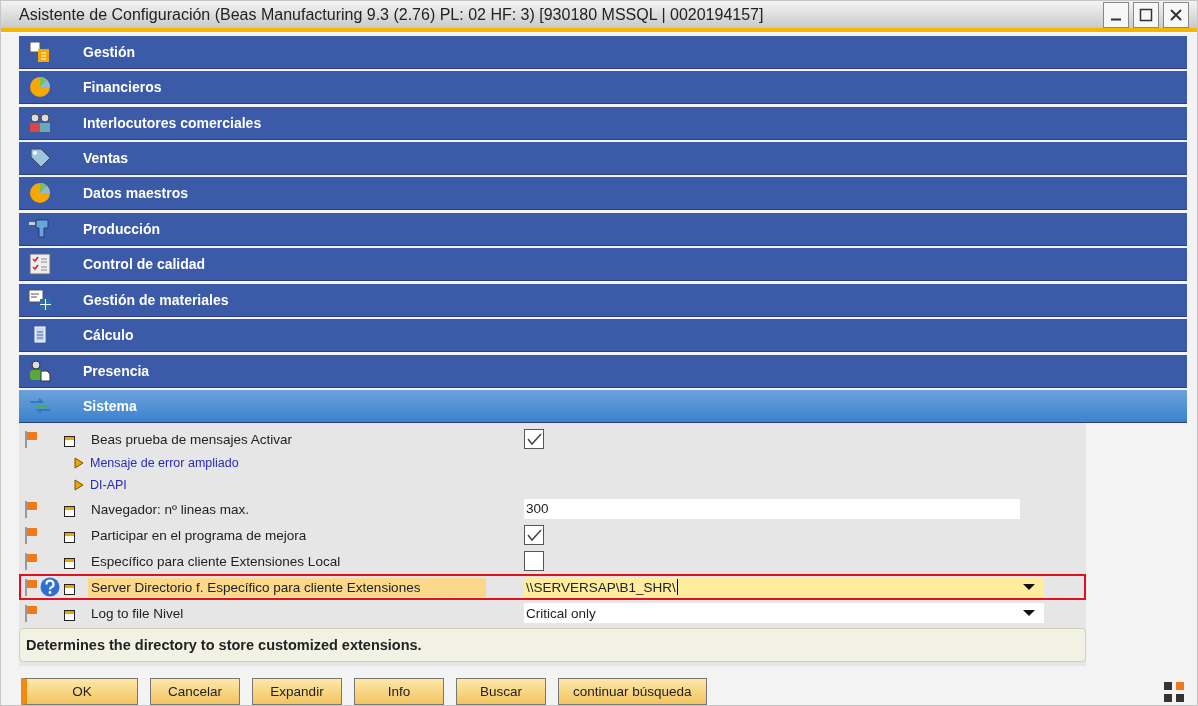  I want to click on maximize-button, so click(1146, 14).